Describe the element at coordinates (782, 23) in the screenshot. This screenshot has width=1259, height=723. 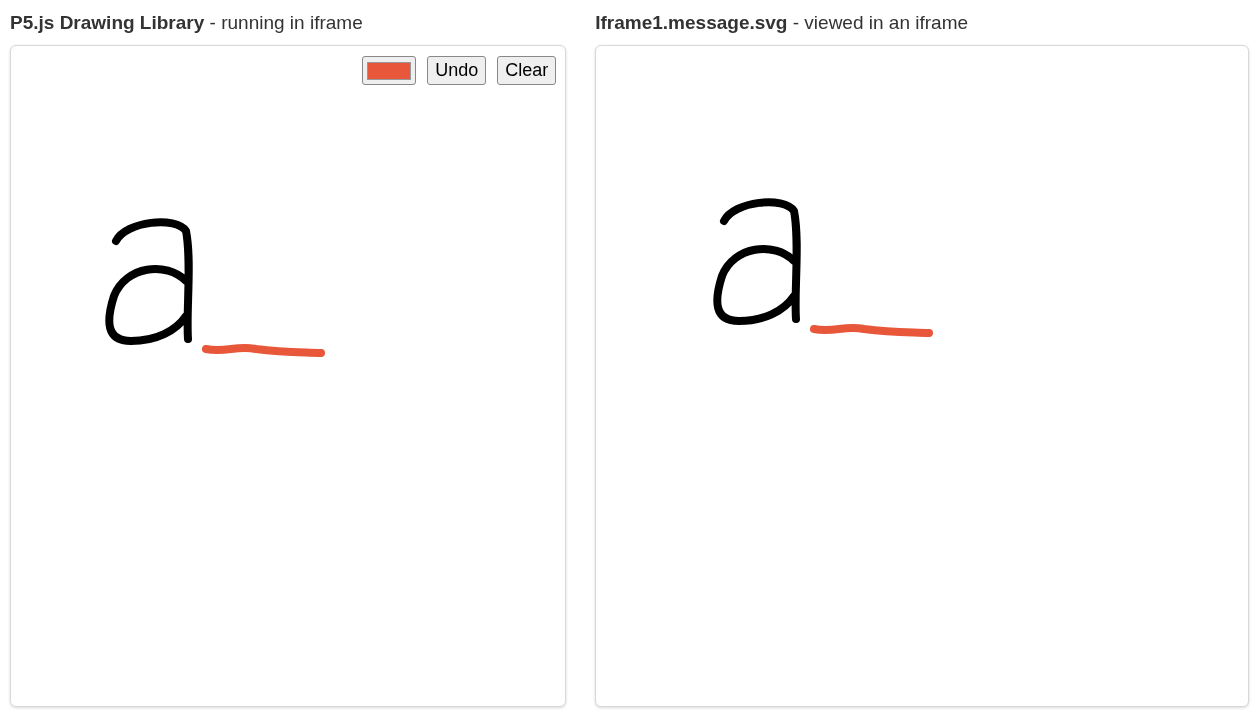
I see `panel-heading: Iframe1.message.svg - viewed in an iframe` at that location.